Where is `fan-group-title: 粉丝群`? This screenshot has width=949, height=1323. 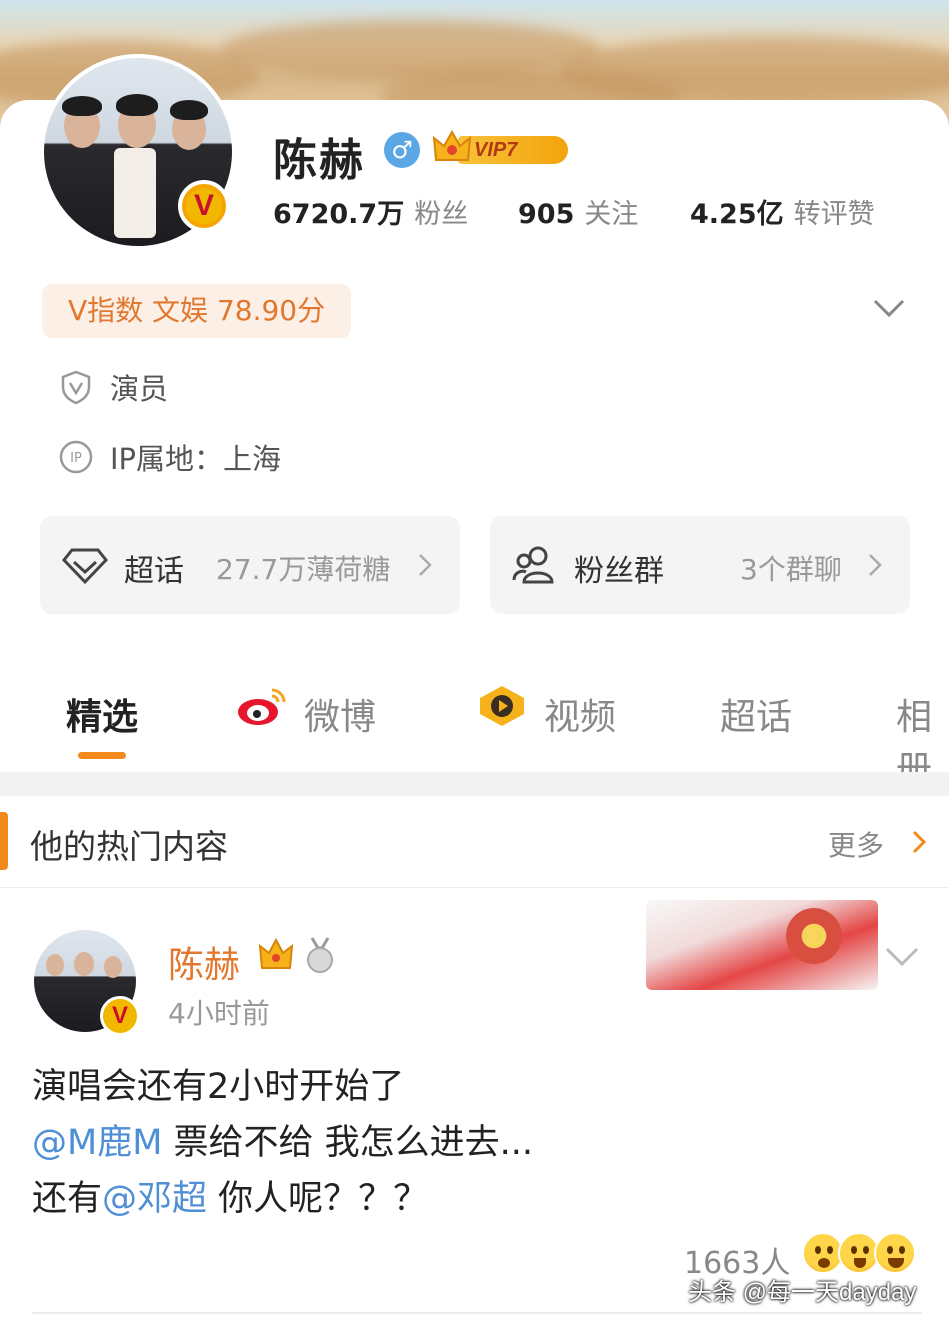
fan-group-title: 粉丝群 is located at coordinates (619, 571).